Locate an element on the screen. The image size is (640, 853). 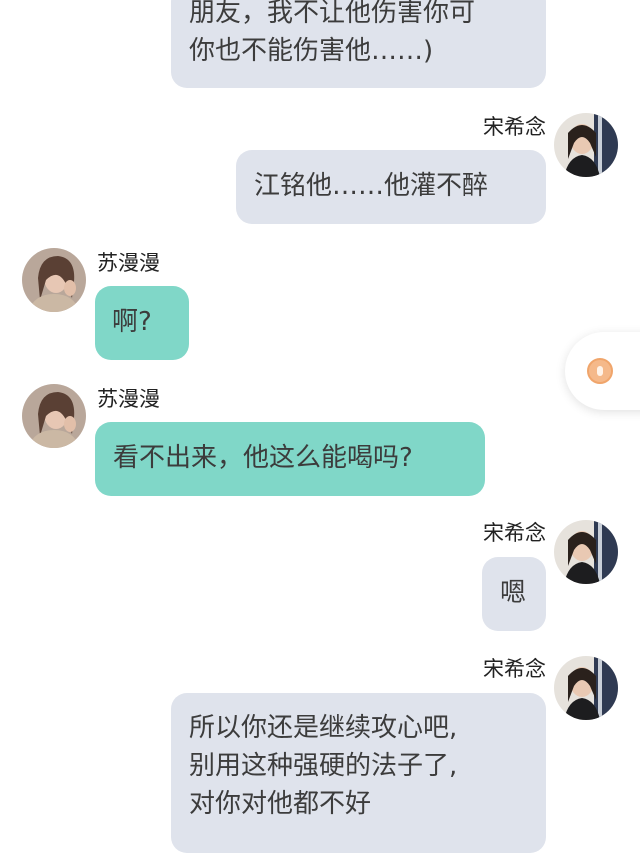
floating-side-button is located at coordinates (602, 371).